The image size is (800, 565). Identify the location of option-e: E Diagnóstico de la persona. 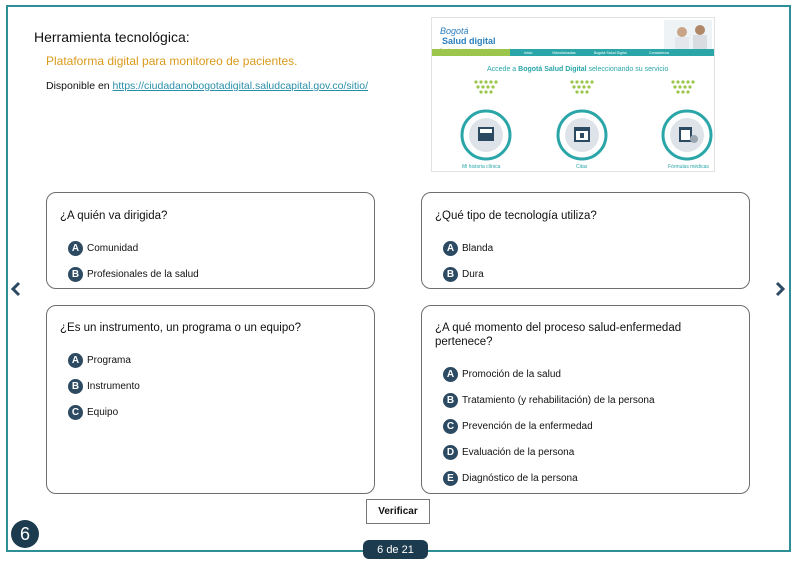
(510, 478).